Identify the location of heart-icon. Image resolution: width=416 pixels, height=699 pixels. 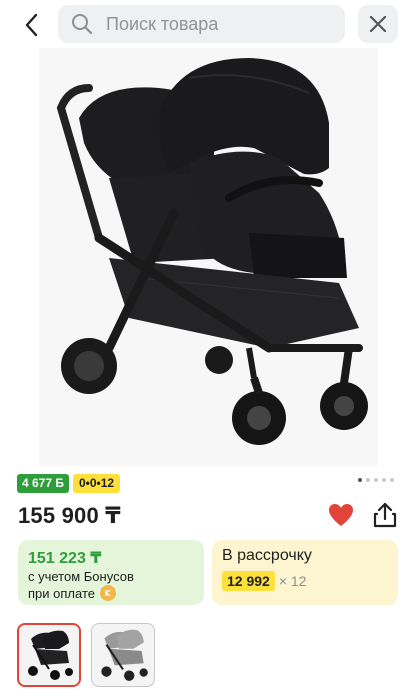
(341, 515).